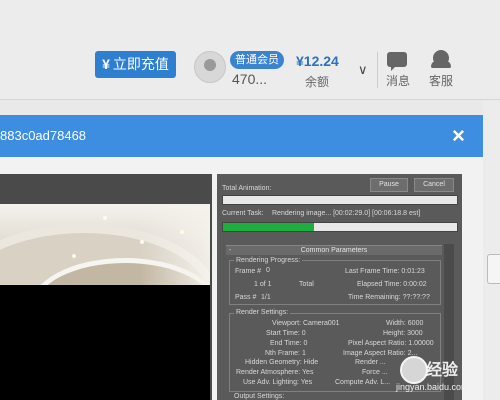 Image resolution: width=500 pixels, height=400 pixels. Describe the element at coordinates (340, 200) in the screenshot. I see `total-animation-progress-bar` at that location.